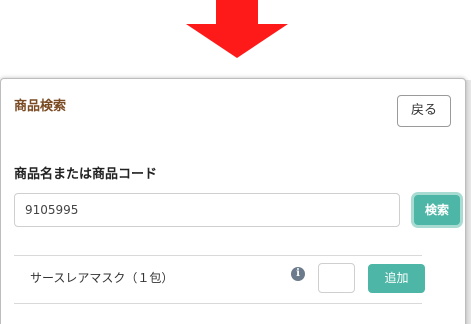 The image size is (471, 324). What do you see at coordinates (86, 174) in the screenshot?
I see `search-label: 商品名または商品コード` at bounding box center [86, 174].